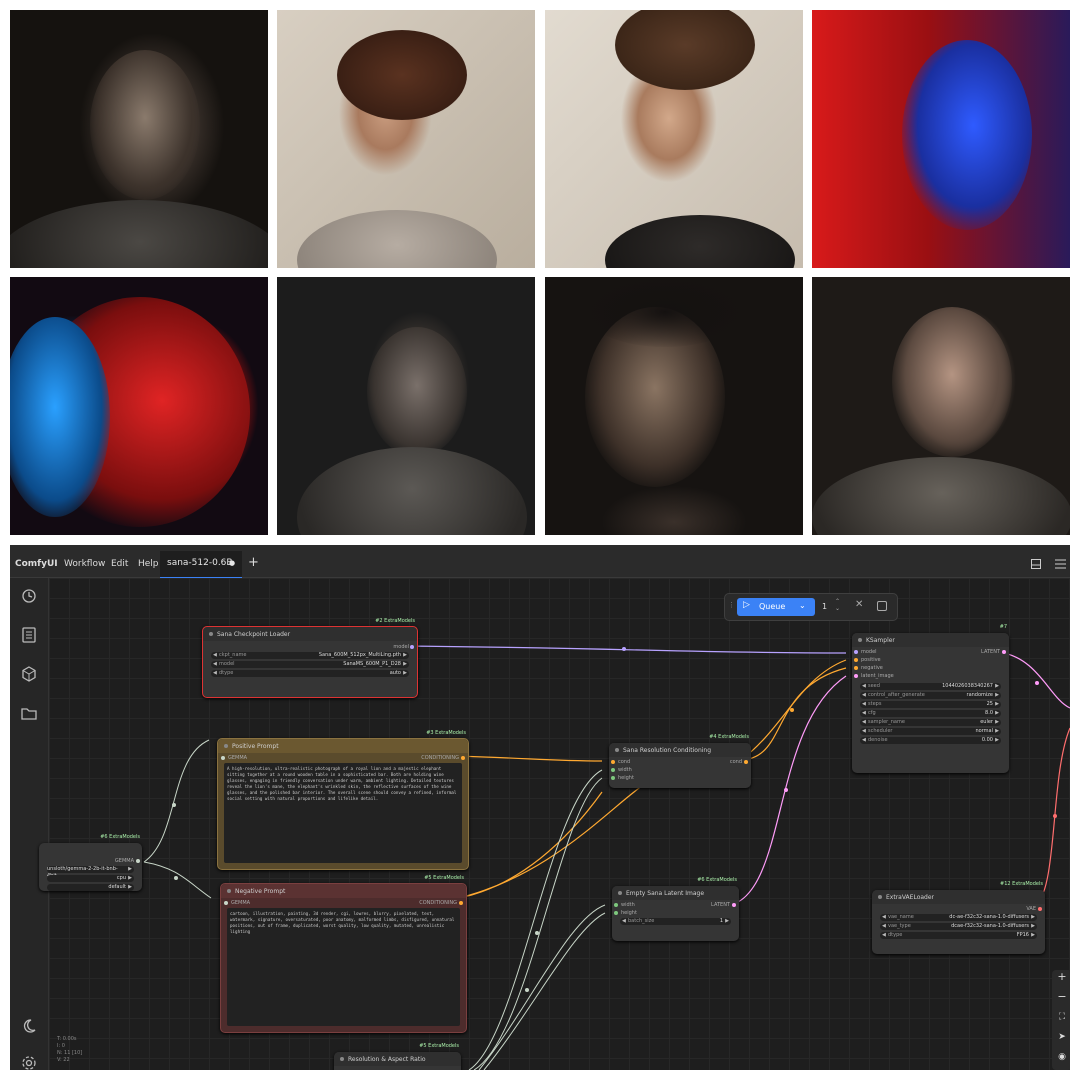  Describe the element at coordinates (1061, 1057) in the screenshot. I see `visibility-eye-icon: ◉` at that location.